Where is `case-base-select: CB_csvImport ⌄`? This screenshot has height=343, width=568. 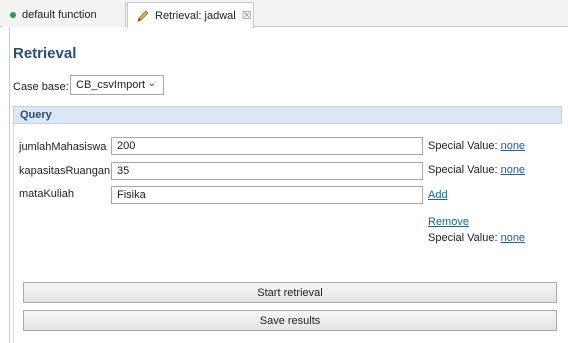 case-base-select: CB_csvImport ⌄ is located at coordinates (117, 85).